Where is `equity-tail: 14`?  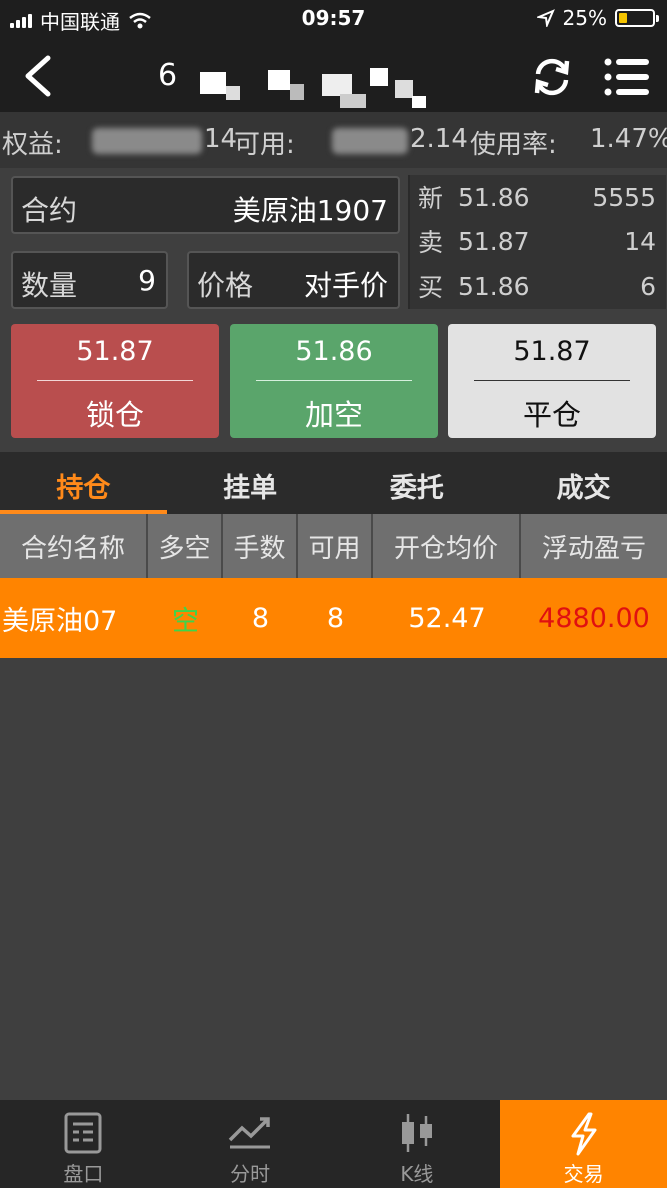
equity-tail: 14 is located at coordinates (221, 139).